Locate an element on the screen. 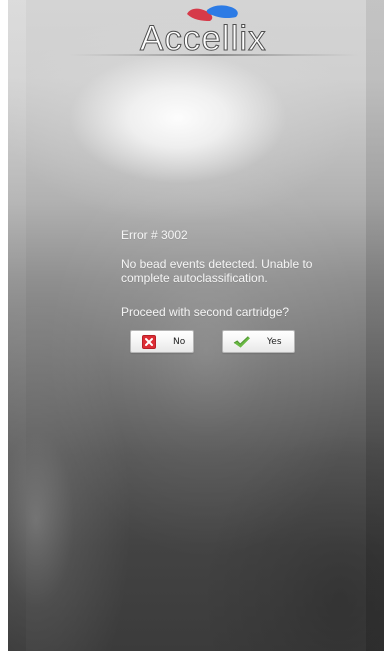  close-icon is located at coordinates (149, 342).